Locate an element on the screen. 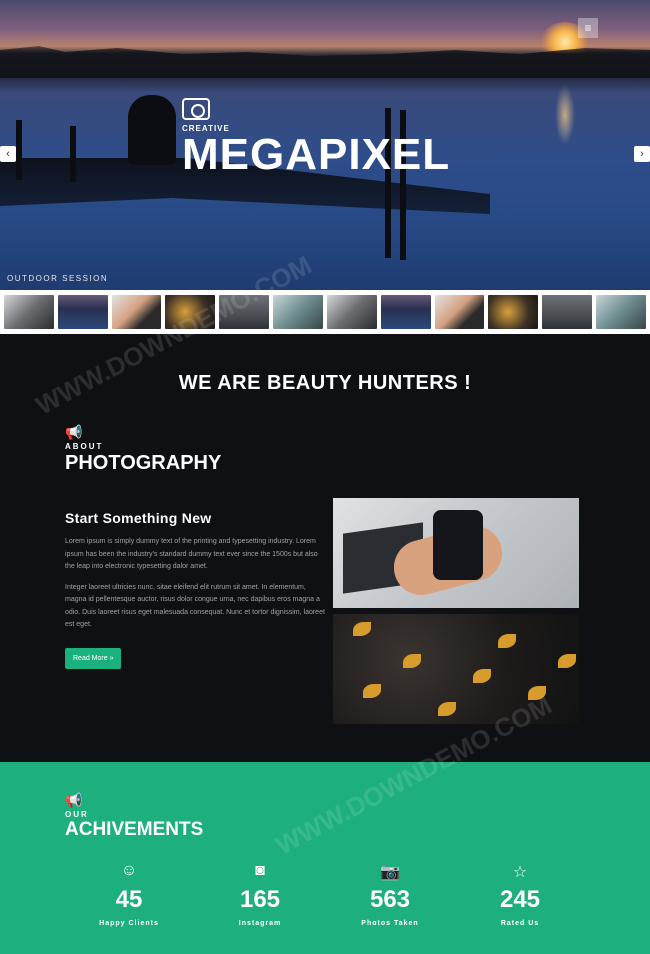  chevron-left-icon: ‹ is located at coordinates (8, 154).